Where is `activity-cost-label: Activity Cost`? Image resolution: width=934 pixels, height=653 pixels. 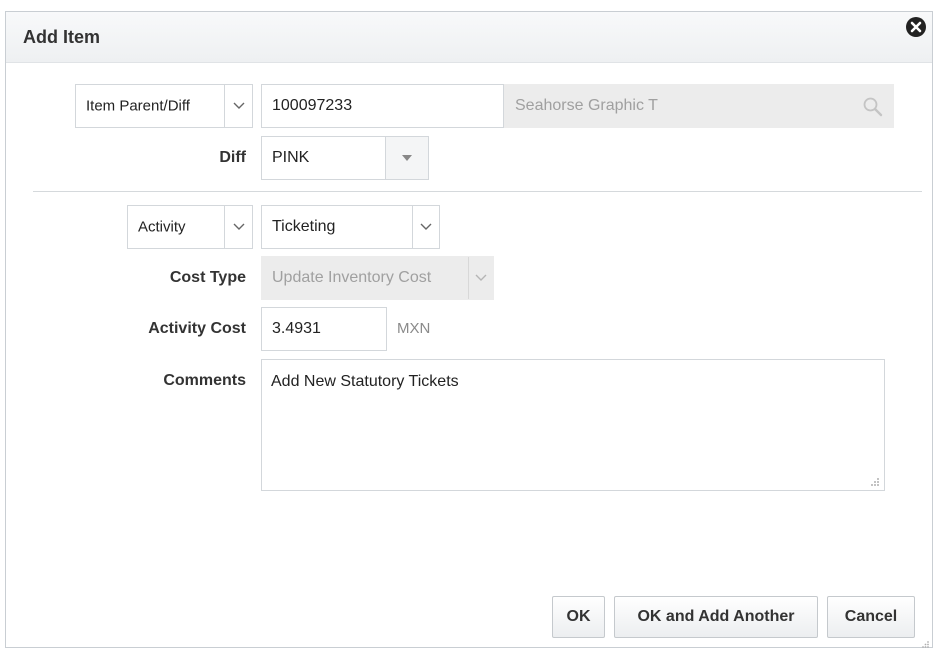 activity-cost-label: Activity Cost is located at coordinates (197, 328).